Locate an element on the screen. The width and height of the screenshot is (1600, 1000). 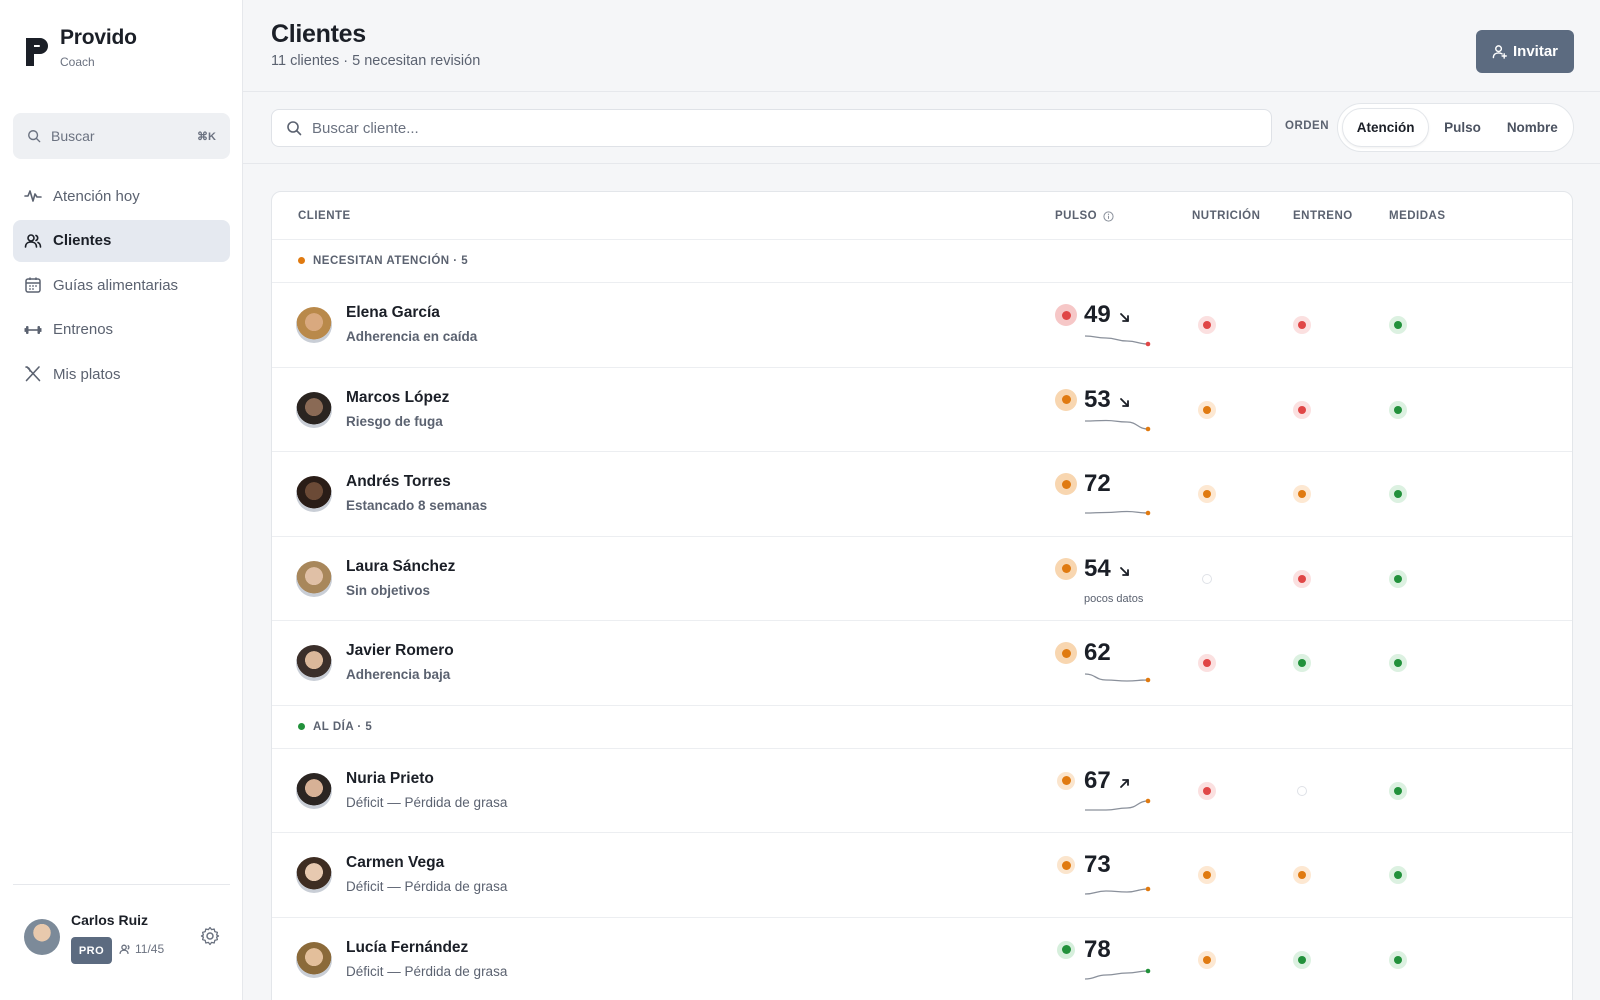
column-pulse: PULSO is located at coordinates (1084, 216).